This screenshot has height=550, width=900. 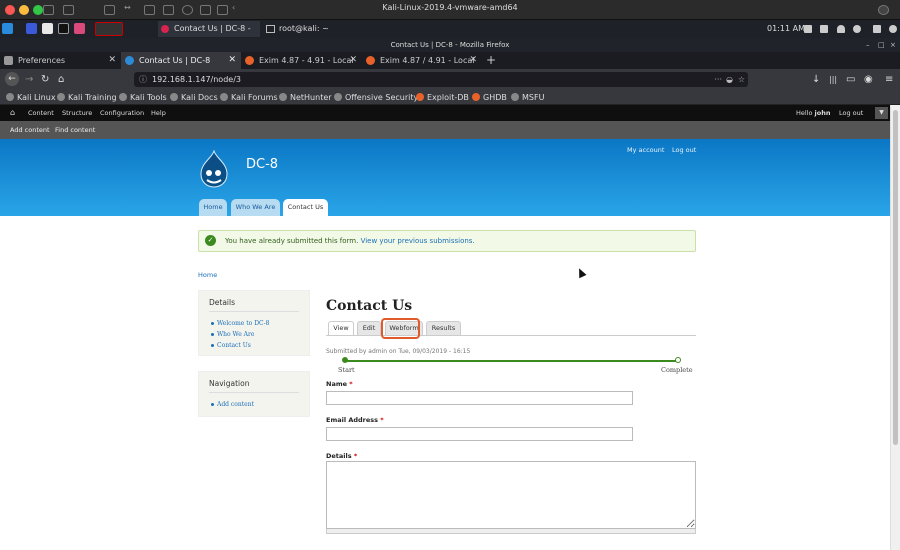 I want to click on bookmark-offensive-security: Offensive Security, so click(x=376, y=97).